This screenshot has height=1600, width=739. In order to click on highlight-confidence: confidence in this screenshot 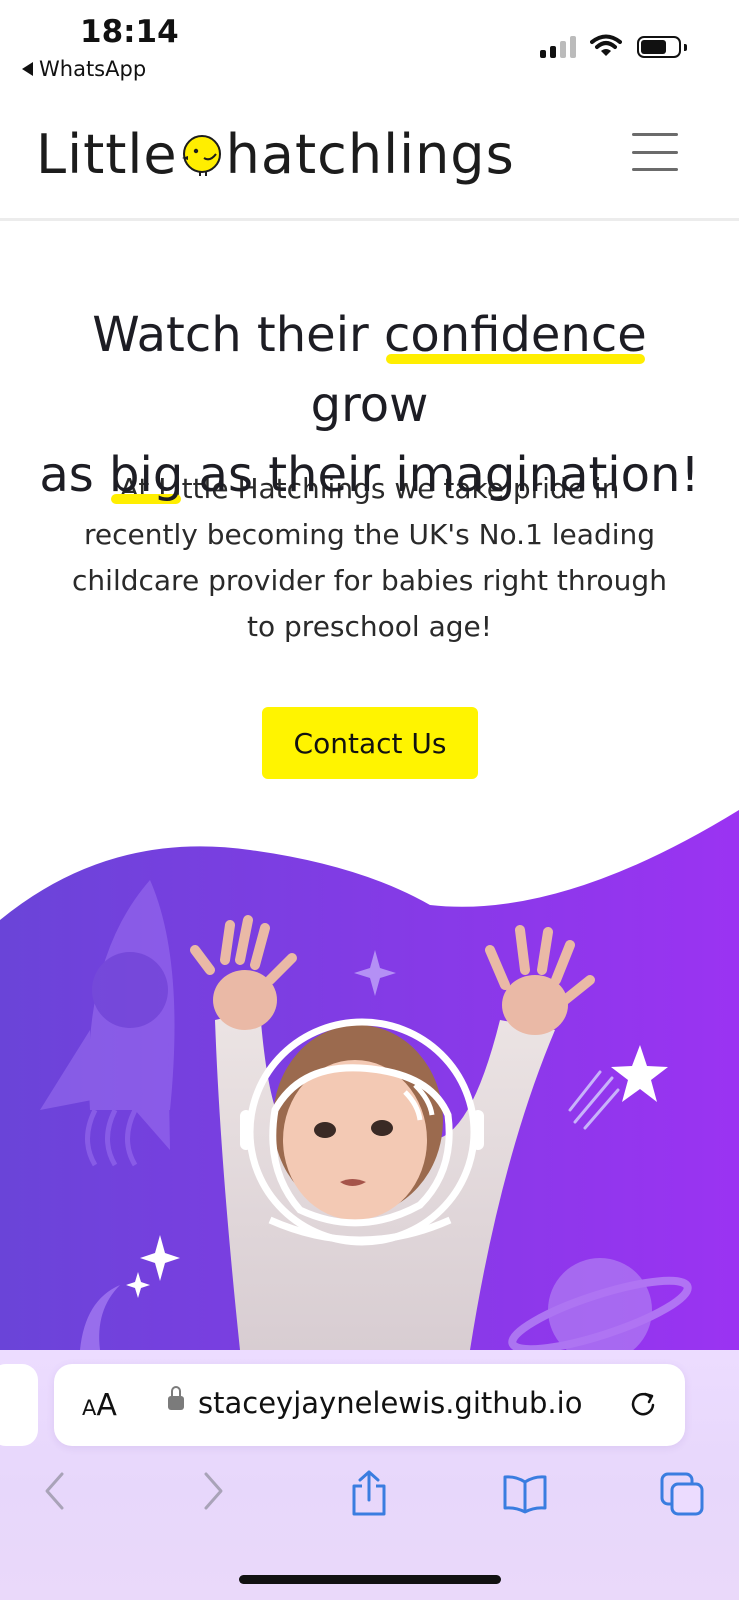, I will do `click(515, 335)`.